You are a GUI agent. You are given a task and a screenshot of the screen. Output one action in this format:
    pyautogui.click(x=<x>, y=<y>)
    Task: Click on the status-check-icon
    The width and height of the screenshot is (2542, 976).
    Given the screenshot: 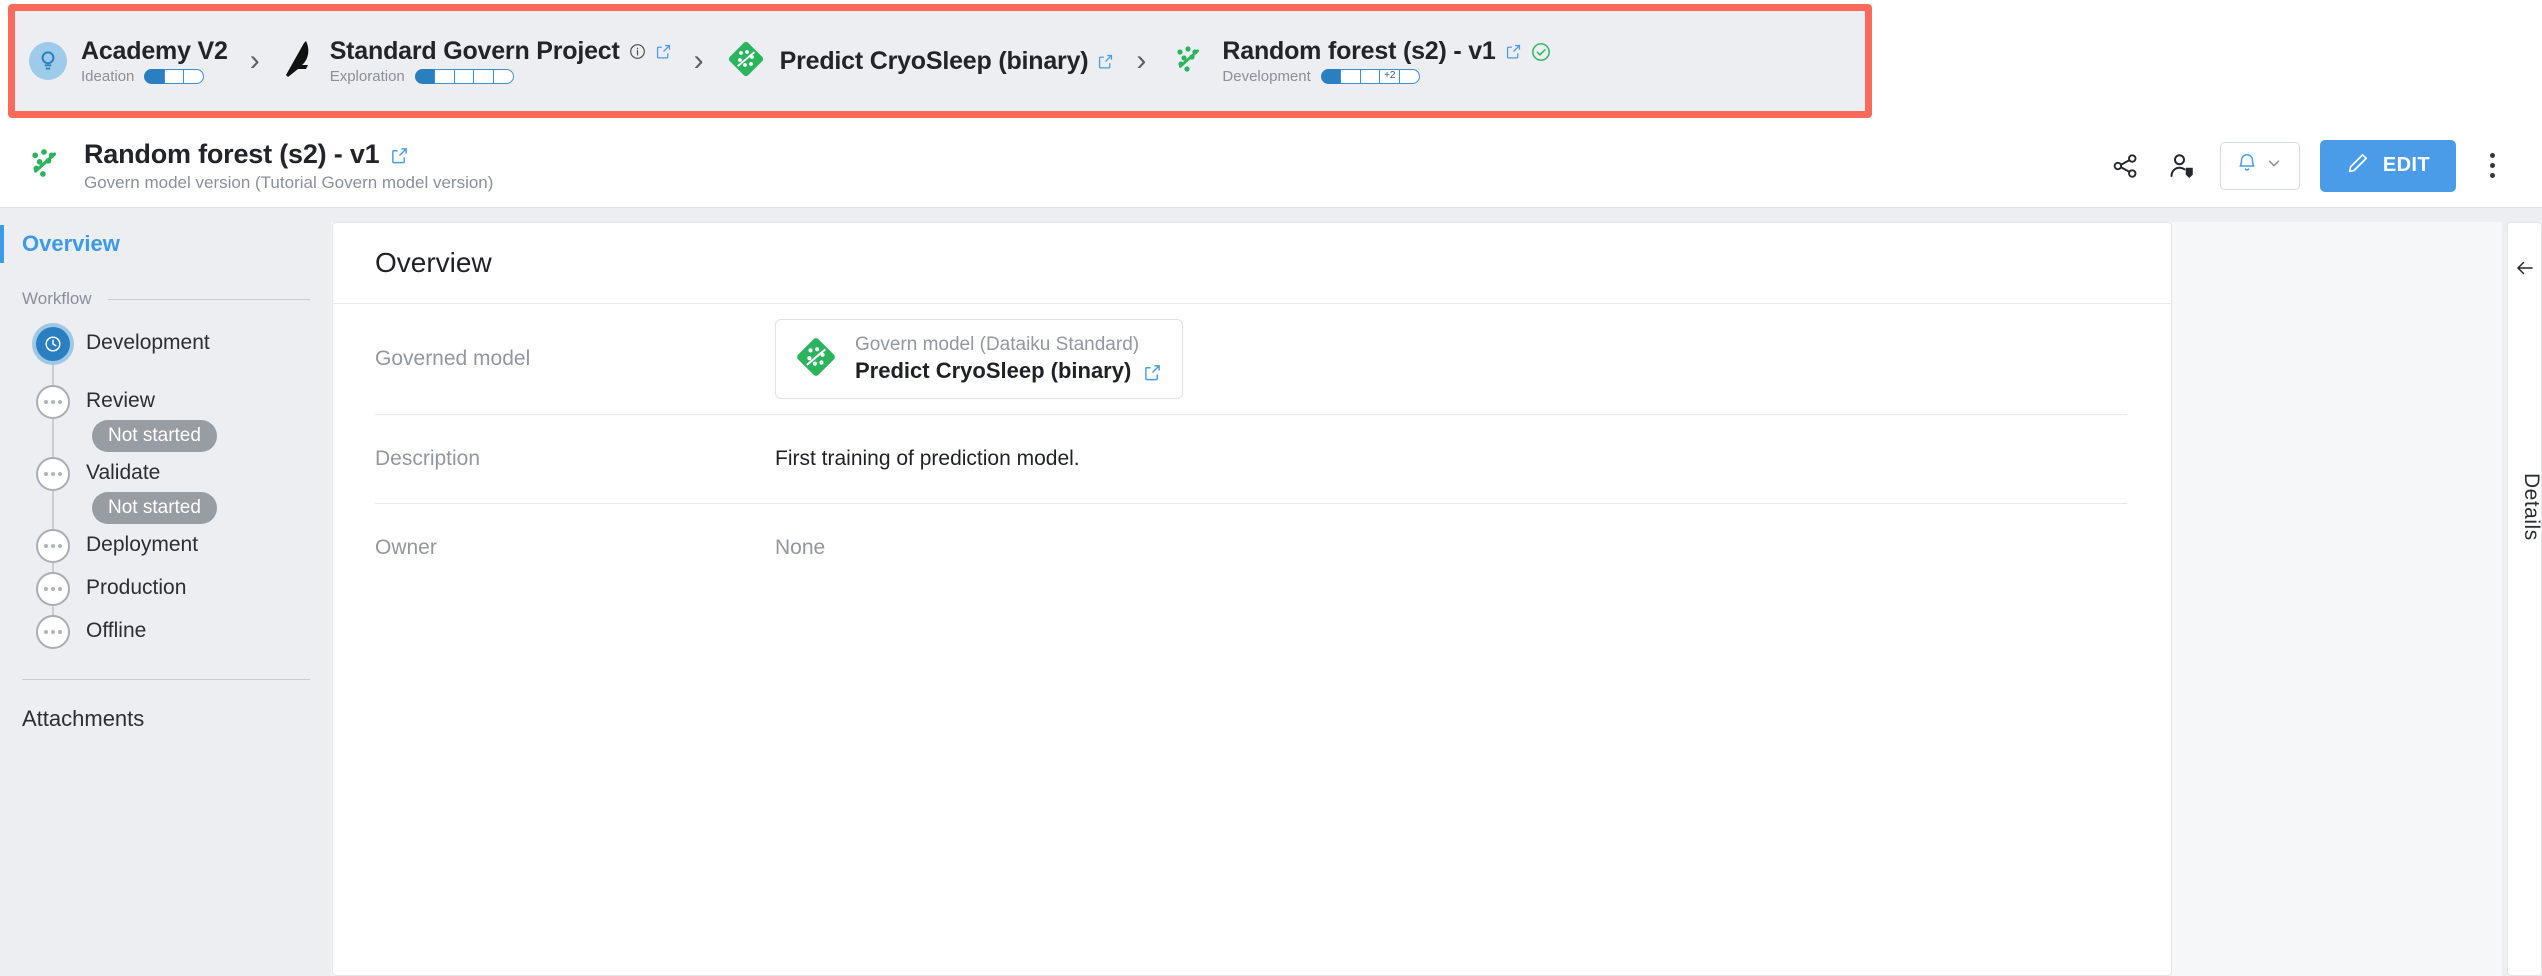 What is the action you would take?
    pyautogui.click(x=1541, y=52)
    